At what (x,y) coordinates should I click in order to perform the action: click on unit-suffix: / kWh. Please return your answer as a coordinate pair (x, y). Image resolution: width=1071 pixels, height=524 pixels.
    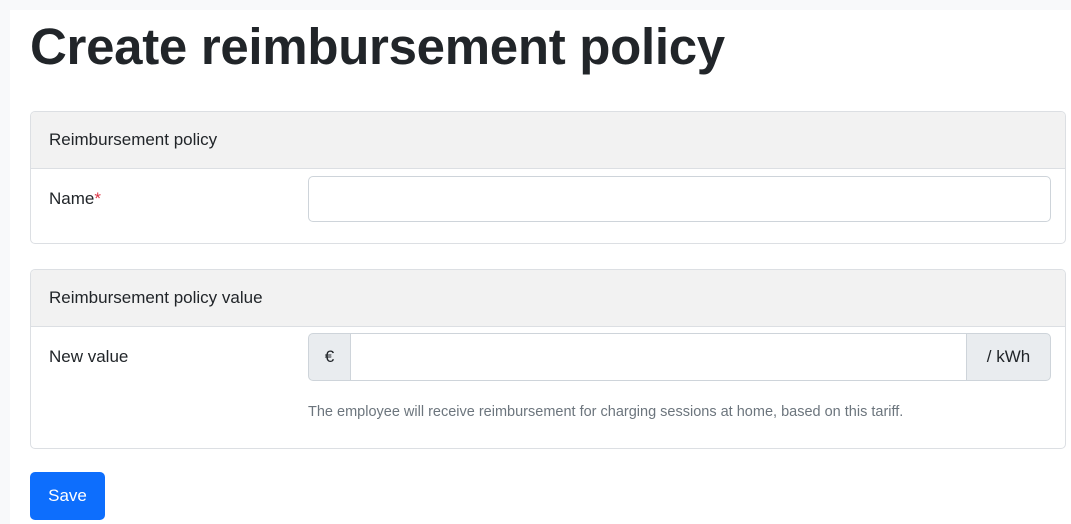
    Looking at the image, I should click on (1008, 357).